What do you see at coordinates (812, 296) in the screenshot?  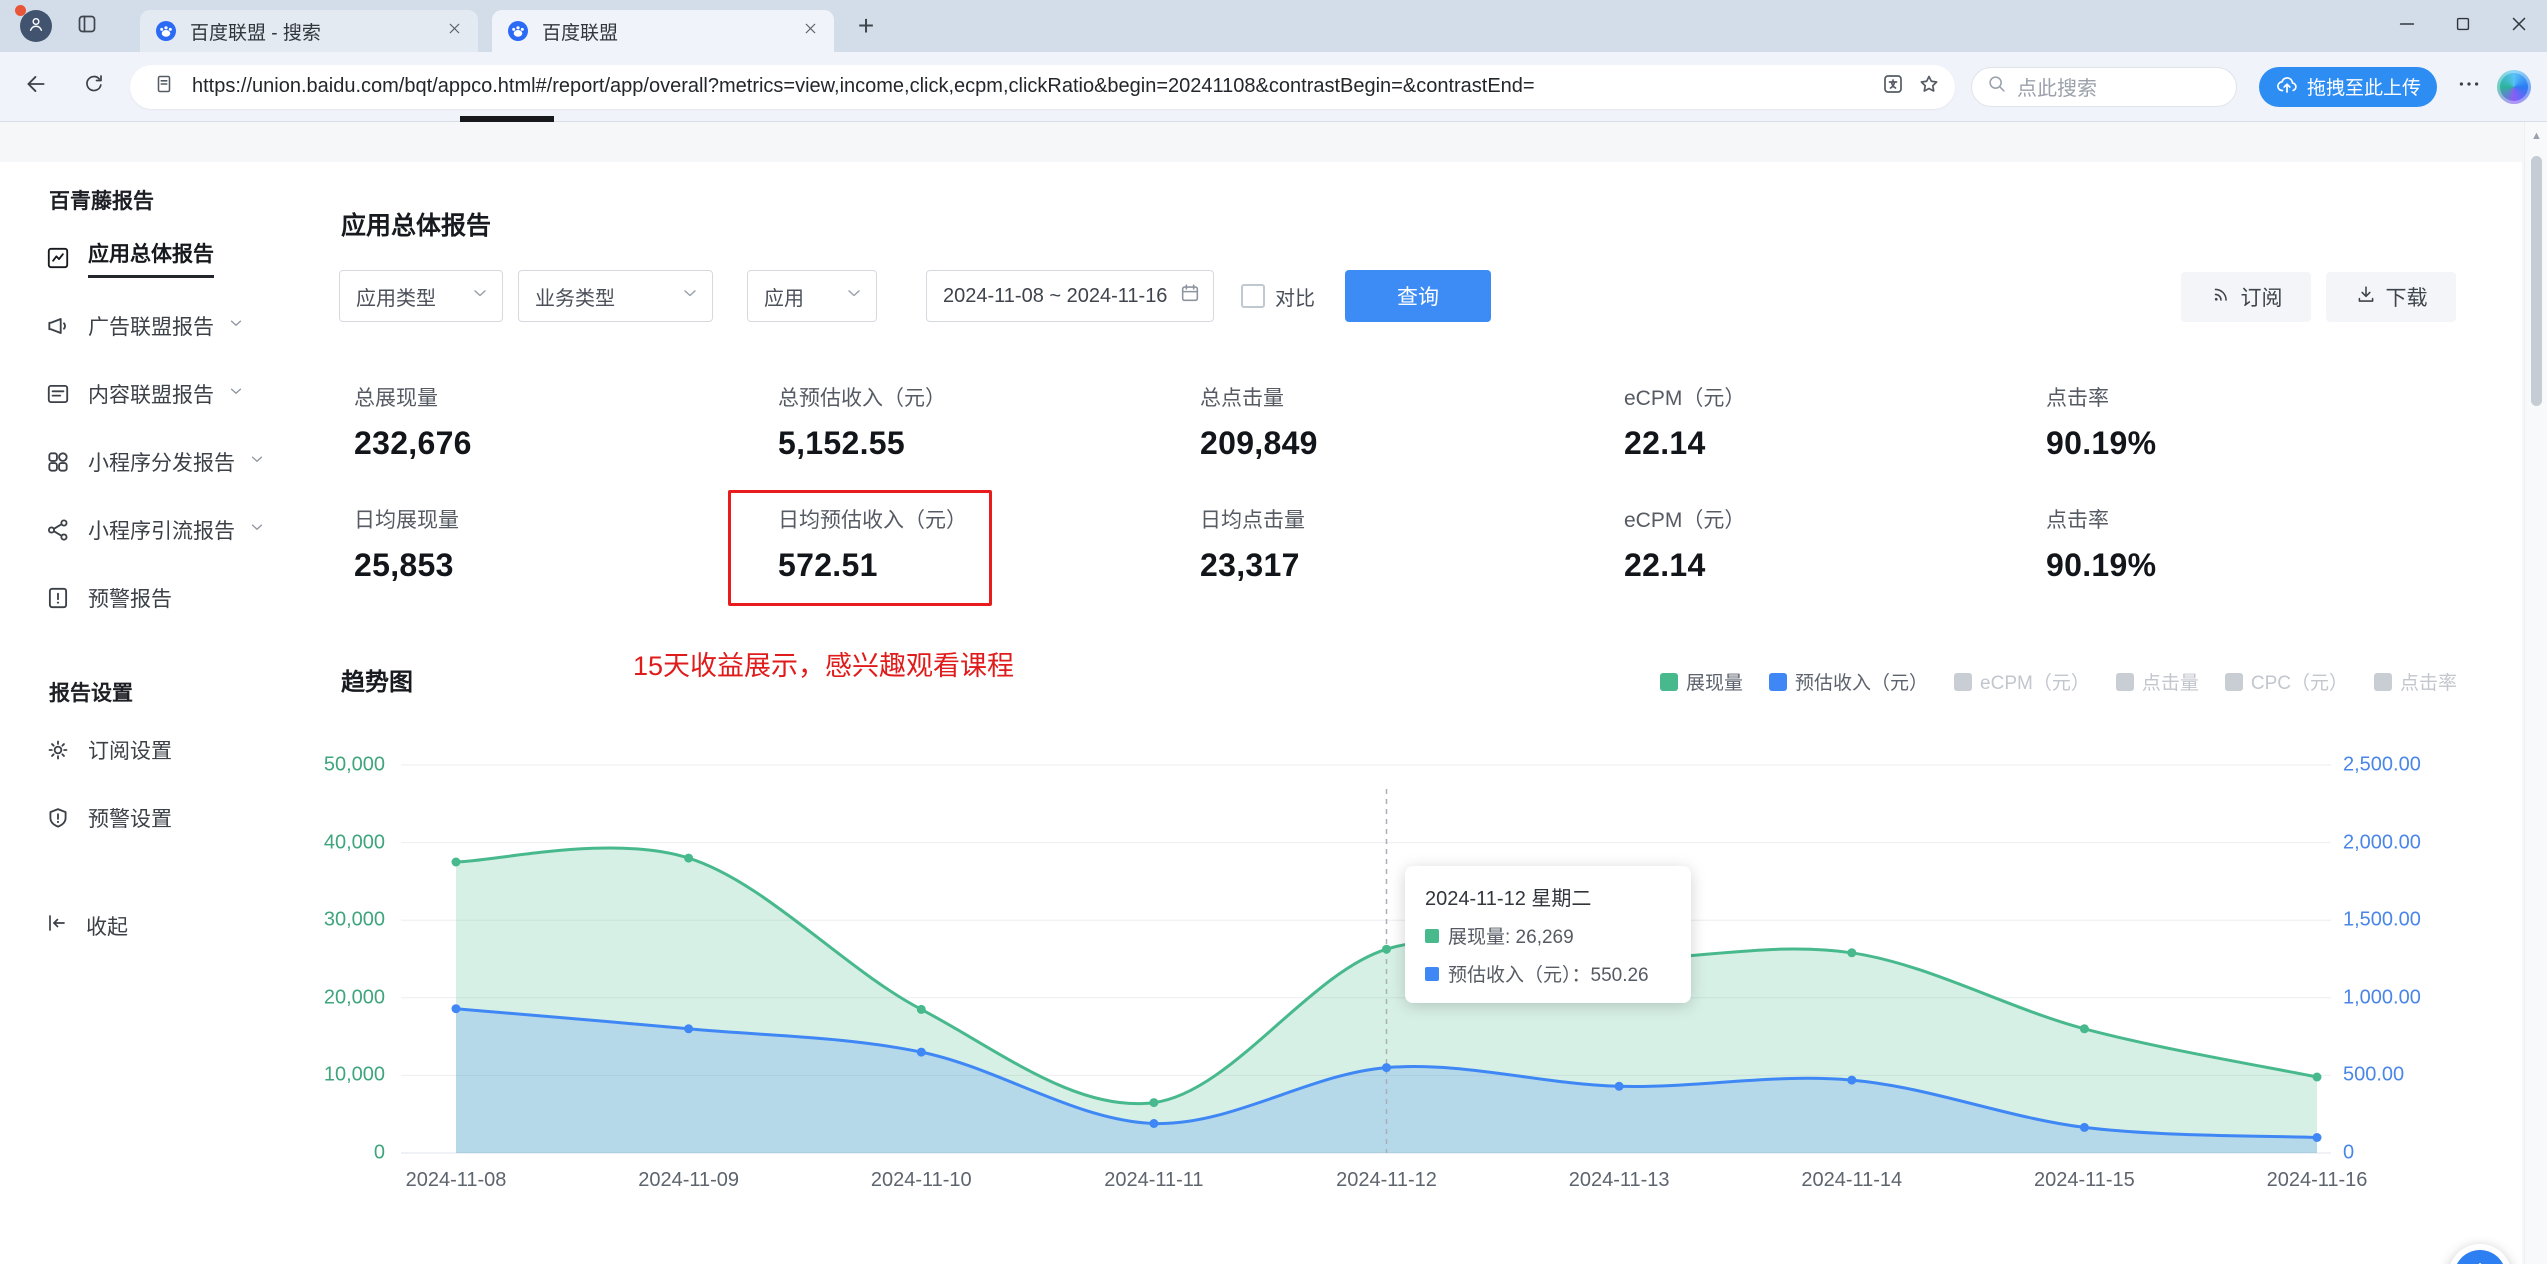 I see `app-select: 应用` at bounding box center [812, 296].